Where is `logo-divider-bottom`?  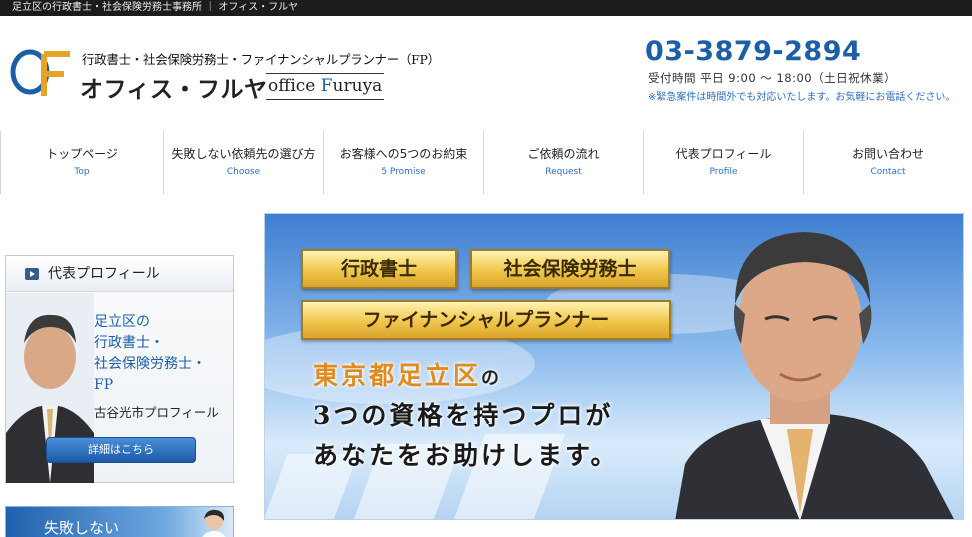 logo-divider-bottom is located at coordinates (325, 99).